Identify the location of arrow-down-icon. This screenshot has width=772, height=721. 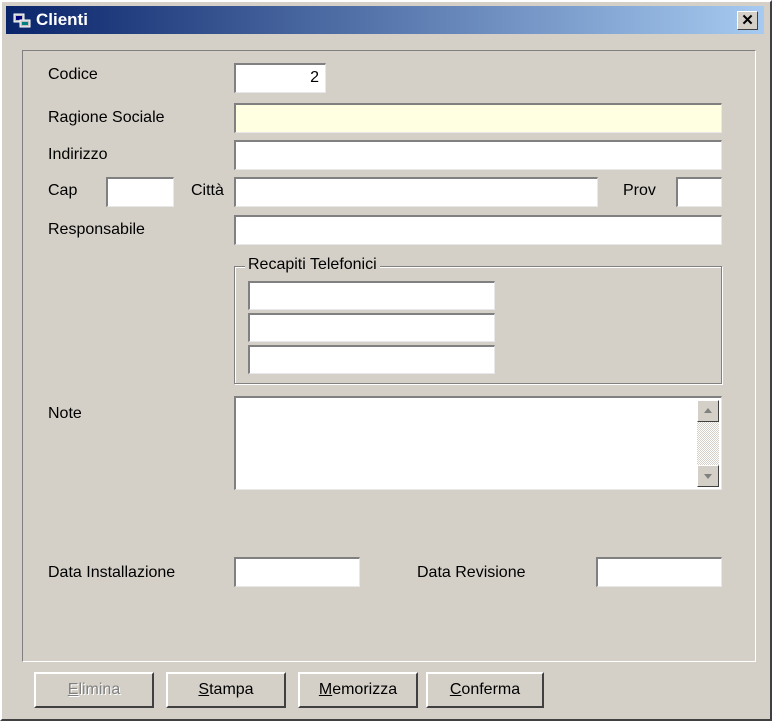
(708, 476).